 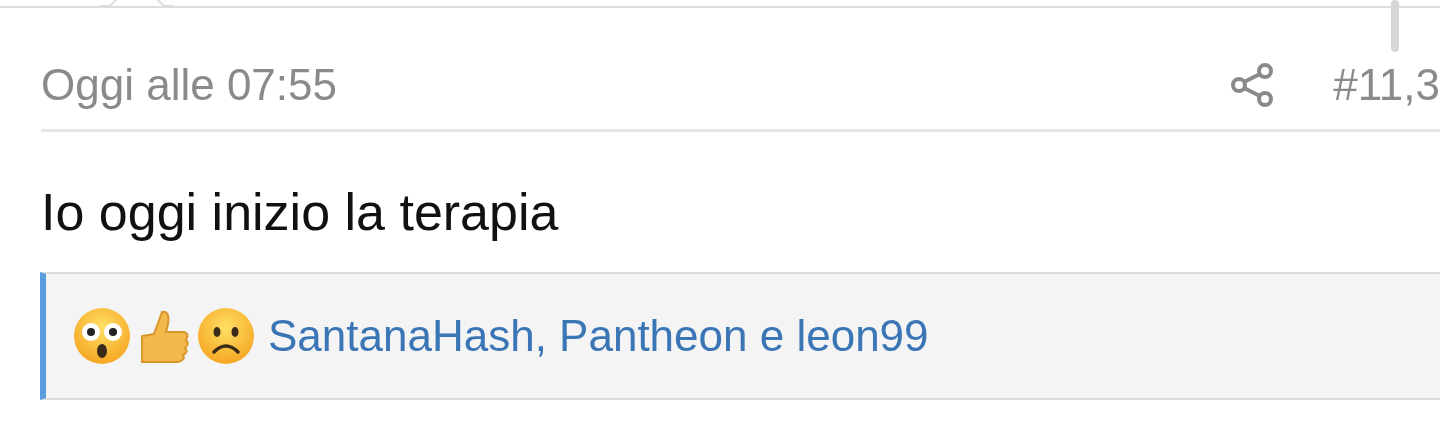 What do you see at coordinates (1395, 26) in the screenshot?
I see `scrollbar` at bounding box center [1395, 26].